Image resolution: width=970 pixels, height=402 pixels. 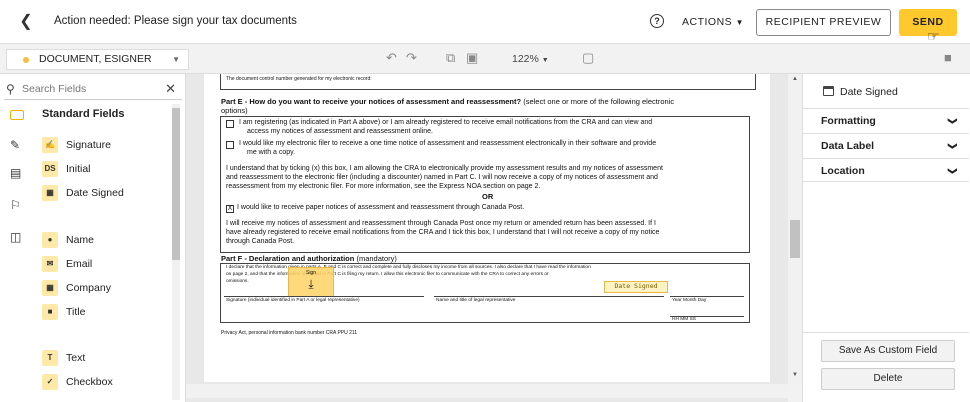 What do you see at coordinates (657, 21) in the screenshot?
I see `help-icon: ?` at bounding box center [657, 21].